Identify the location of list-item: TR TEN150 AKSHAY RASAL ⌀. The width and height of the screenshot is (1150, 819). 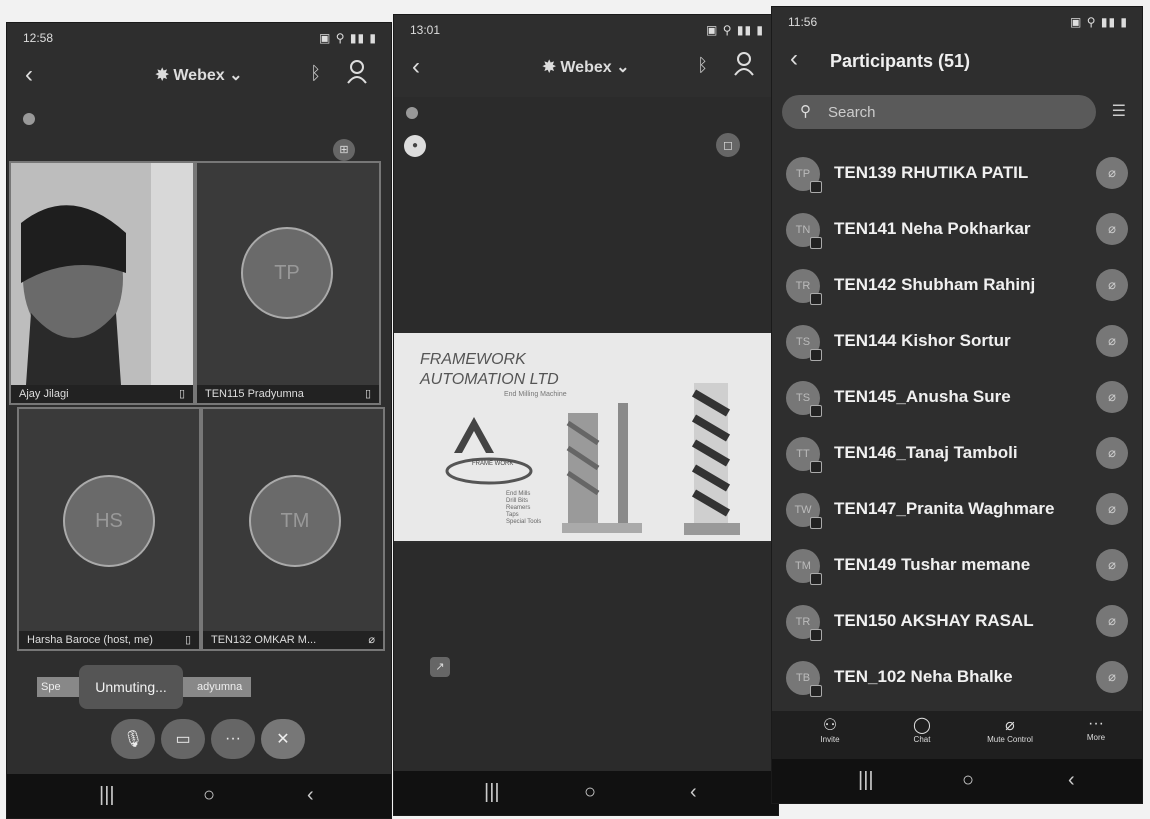
(957, 621).